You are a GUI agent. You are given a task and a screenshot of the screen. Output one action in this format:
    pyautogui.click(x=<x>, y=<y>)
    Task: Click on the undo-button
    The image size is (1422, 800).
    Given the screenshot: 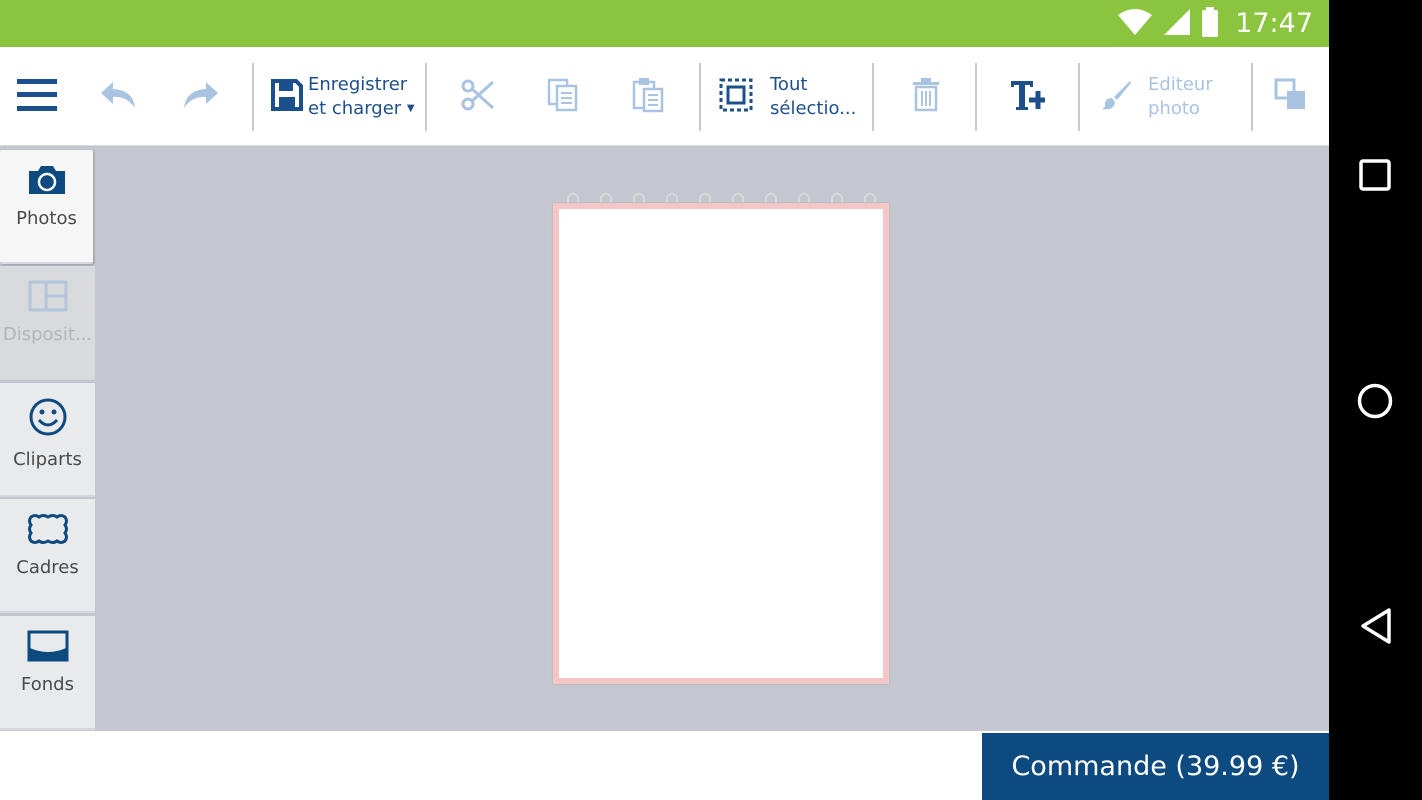 What is the action you would take?
    pyautogui.click(x=118, y=96)
    